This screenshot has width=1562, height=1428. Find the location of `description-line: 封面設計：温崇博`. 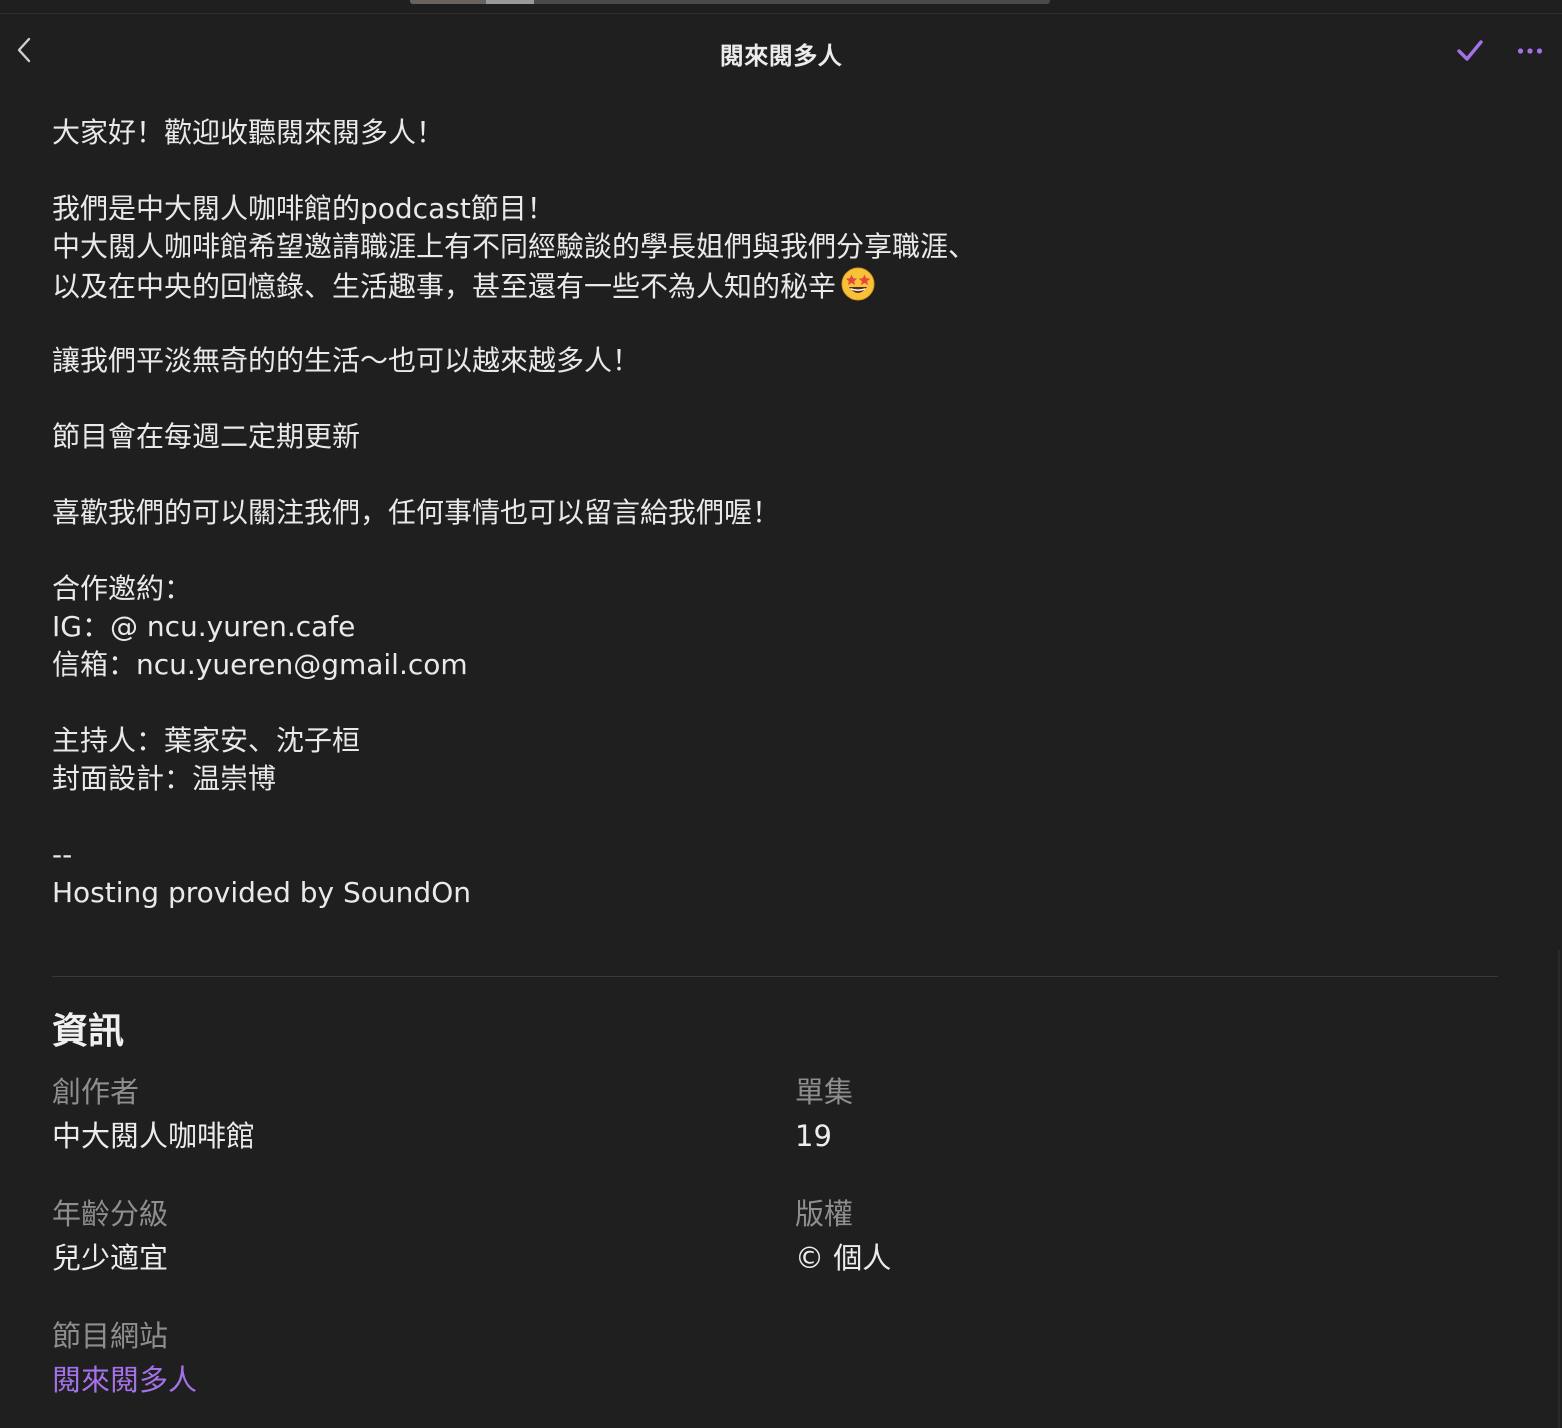

description-line: 封面設計：温崇博 is located at coordinates (164, 778).